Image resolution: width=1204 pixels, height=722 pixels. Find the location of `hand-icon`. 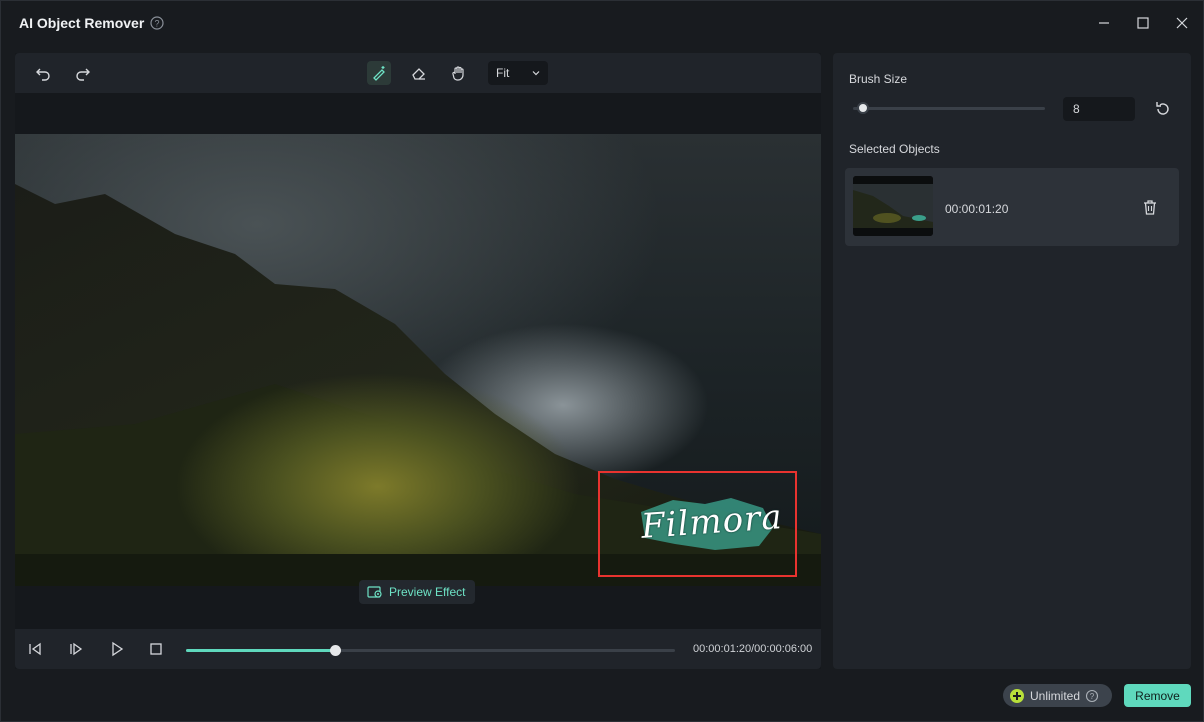

hand-icon is located at coordinates (459, 73).